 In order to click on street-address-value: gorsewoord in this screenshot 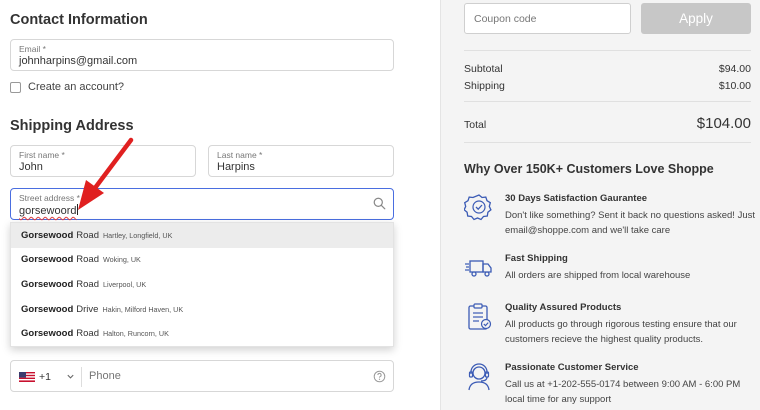, I will do `click(49, 210)`.